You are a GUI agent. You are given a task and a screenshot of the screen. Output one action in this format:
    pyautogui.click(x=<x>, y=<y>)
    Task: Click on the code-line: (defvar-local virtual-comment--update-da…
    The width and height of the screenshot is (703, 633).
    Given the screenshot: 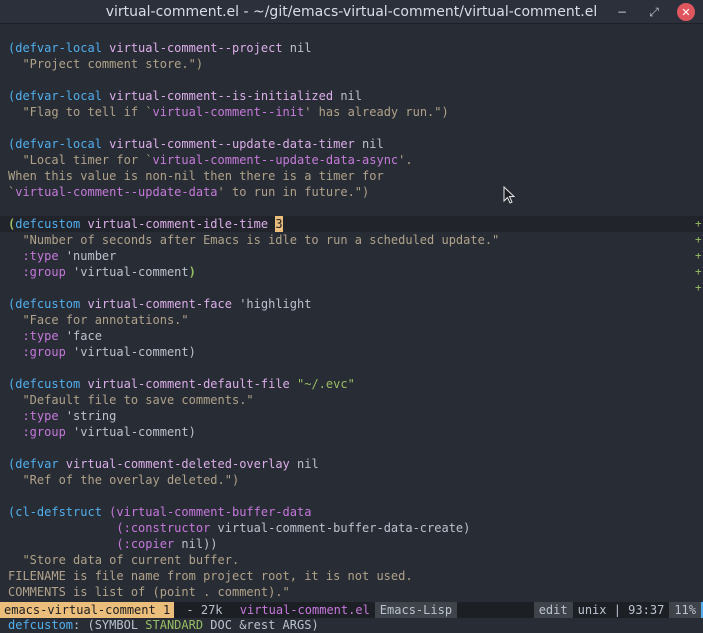 What is the action you would take?
    pyautogui.click(x=196, y=144)
    